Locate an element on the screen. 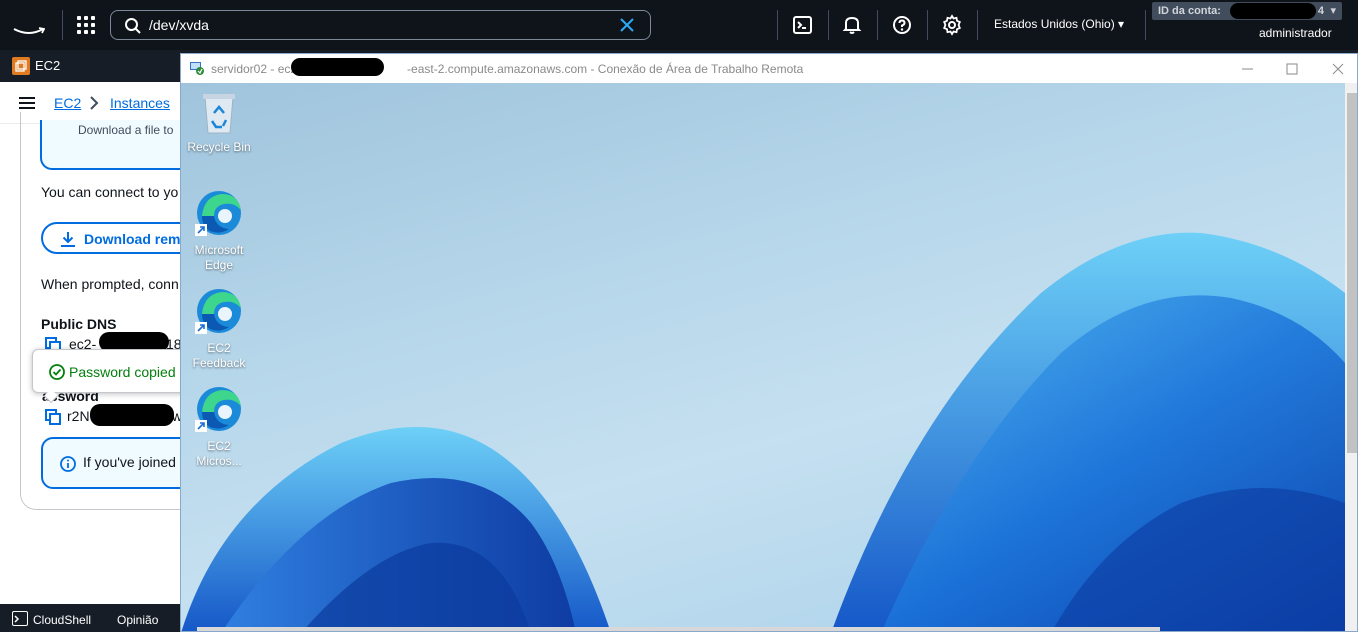 Image resolution: width=1358 pixels, height=632 pixels. account-suffix: 4 is located at coordinates (1320, 11).